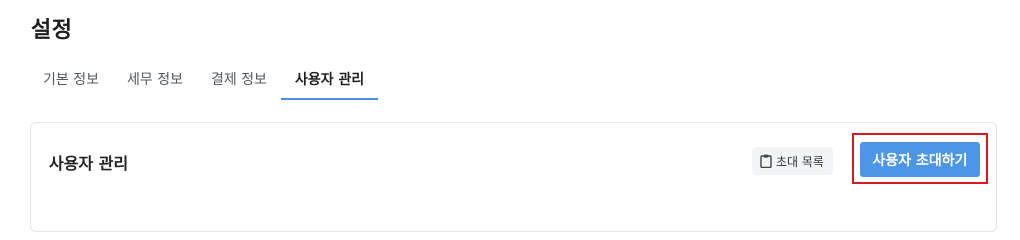 The width and height of the screenshot is (1020, 240). Describe the element at coordinates (89, 163) in the screenshot. I see `section-title: 사용자 관리` at that location.